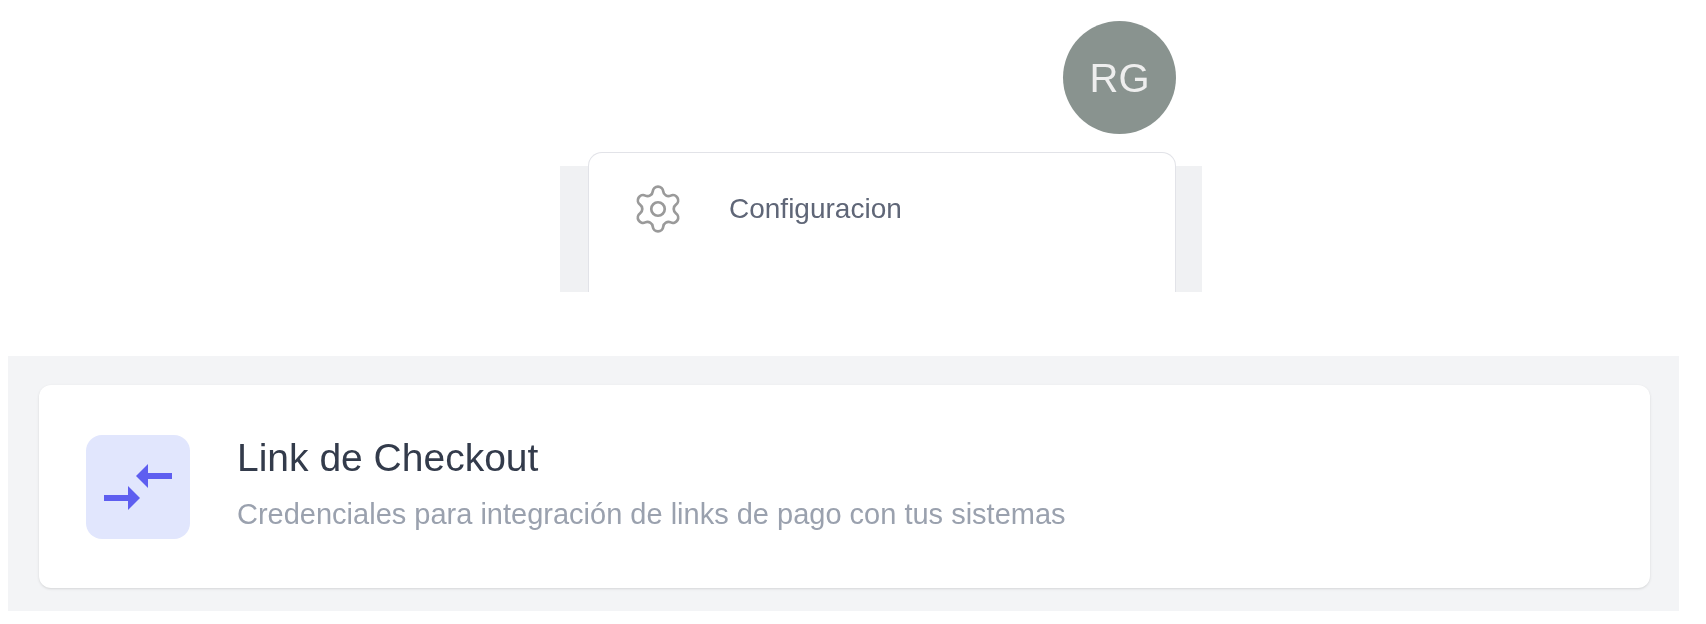  Describe the element at coordinates (651, 514) in the screenshot. I see `card-description: Credenciales para integración de links de pago con tus sistemas` at that location.